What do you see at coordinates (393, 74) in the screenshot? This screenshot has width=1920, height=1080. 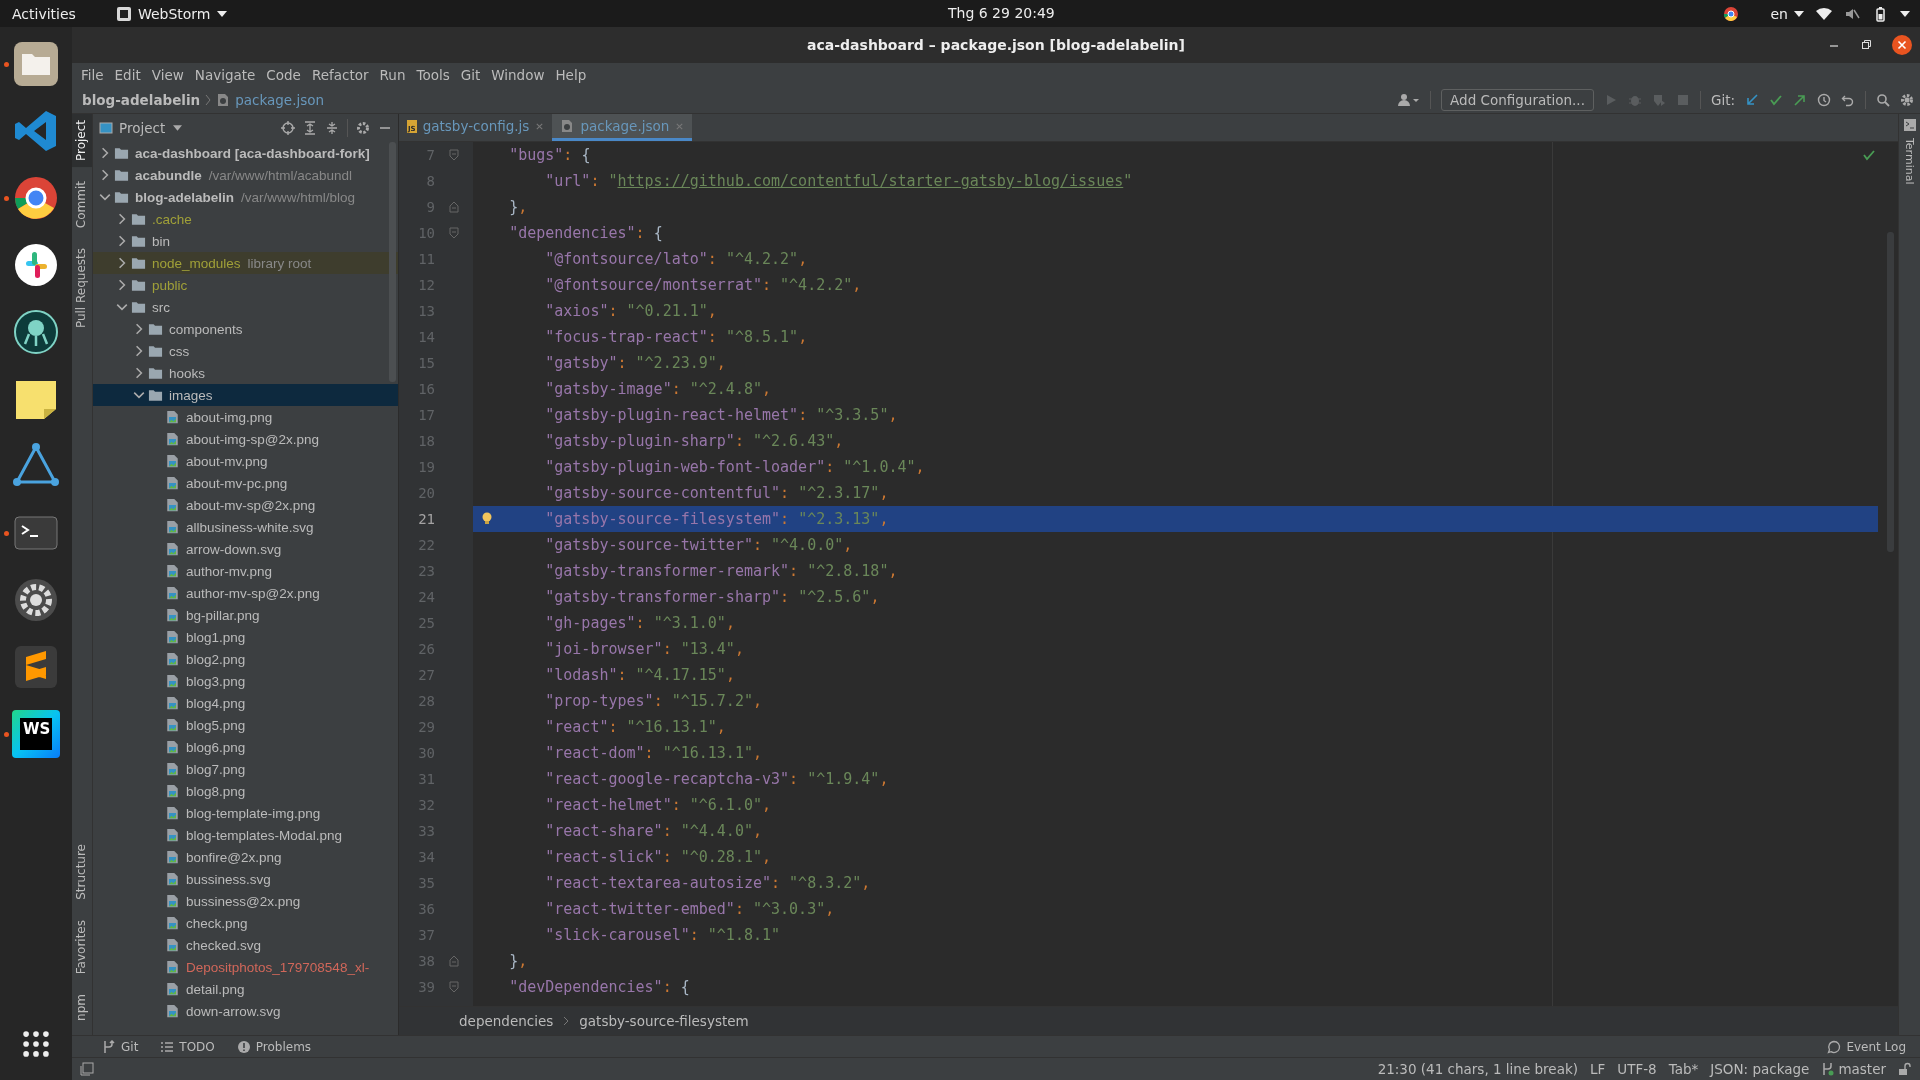 I see `menu-item: Run` at bounding box center [393, 74].